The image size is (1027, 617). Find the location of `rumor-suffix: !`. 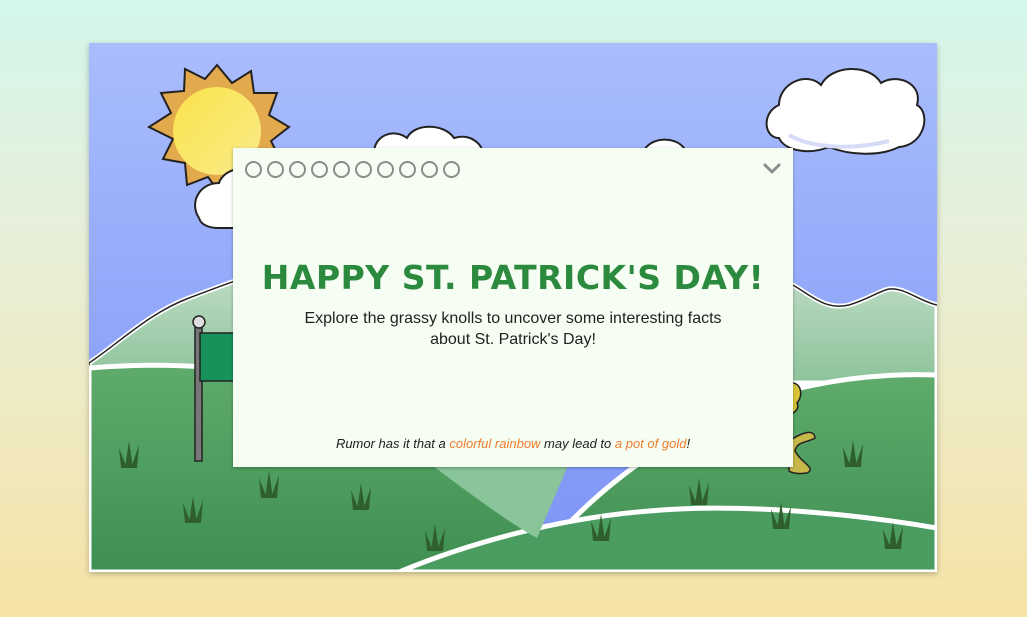

rumor-suffix: ! is located at coordinates (688, 443).